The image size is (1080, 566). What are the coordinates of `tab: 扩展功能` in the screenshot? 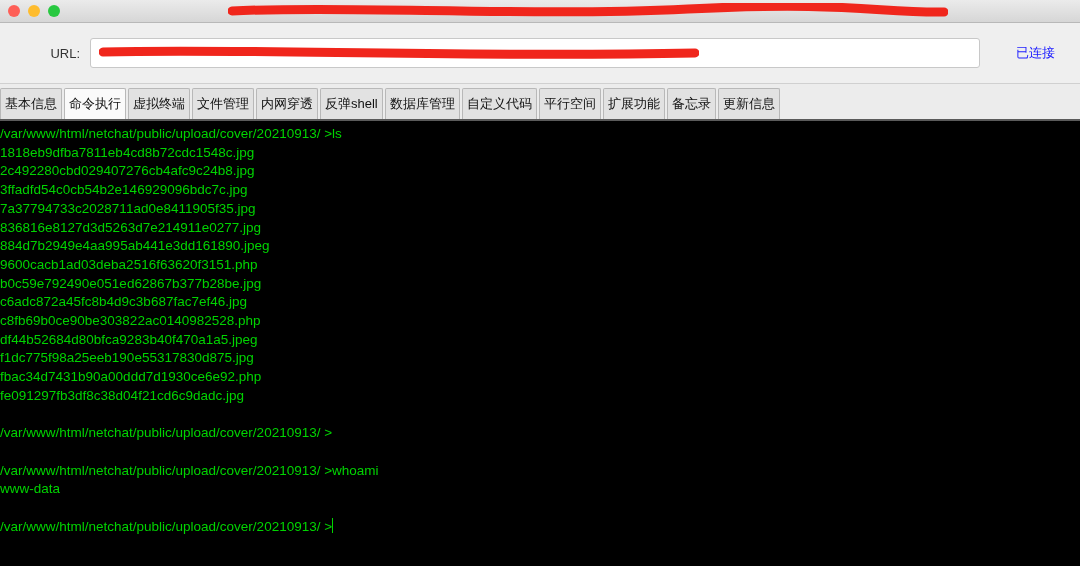 It's located at (633, 103).